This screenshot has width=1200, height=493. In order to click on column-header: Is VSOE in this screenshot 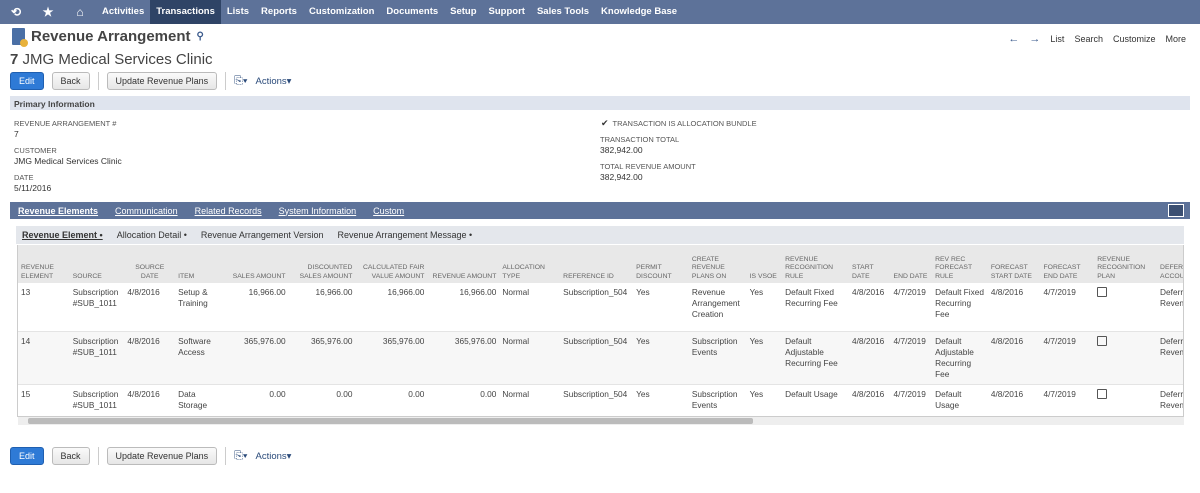, I will do `click(764, 264)`.